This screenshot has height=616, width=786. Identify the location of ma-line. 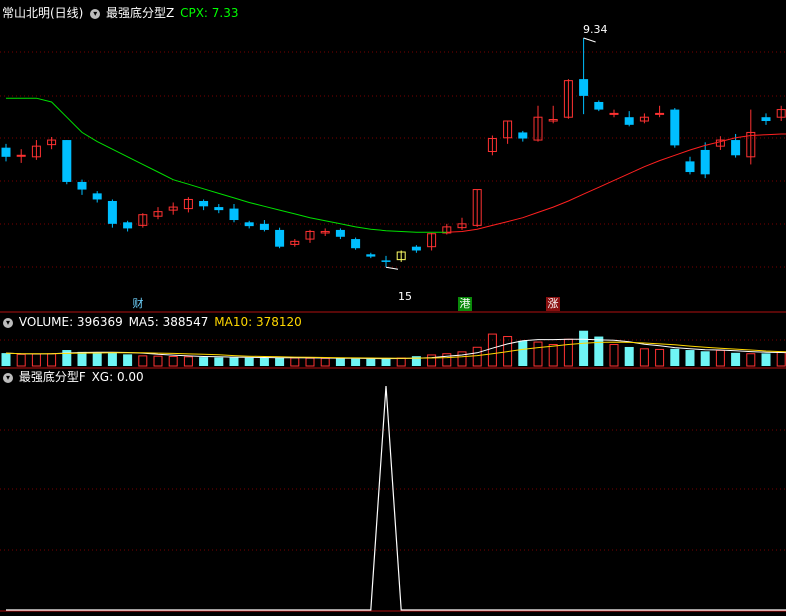
(226, 165).